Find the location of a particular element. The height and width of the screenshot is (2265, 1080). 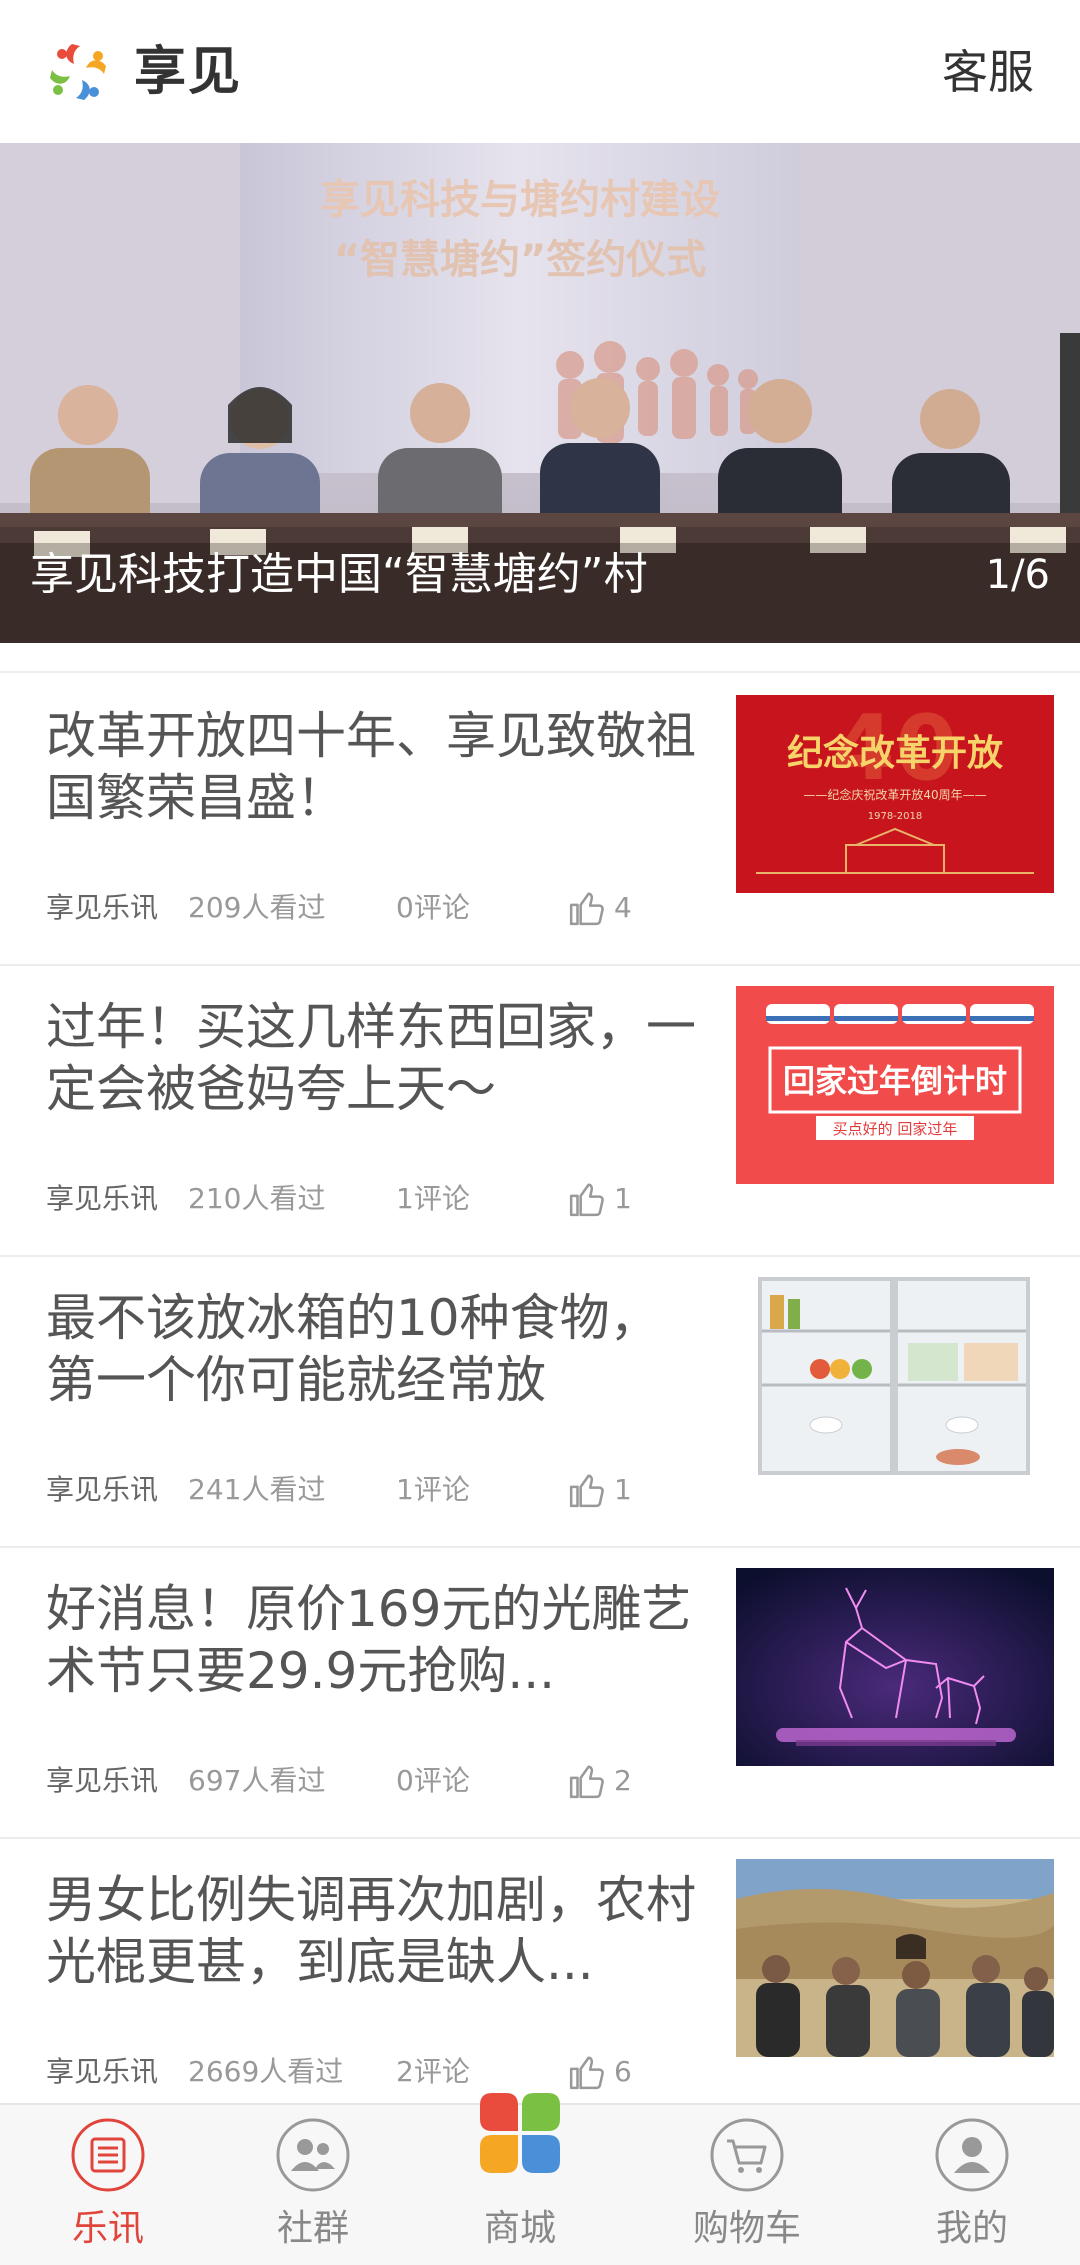

tab-label: 购物车 is located at coordinates (746, 2228).